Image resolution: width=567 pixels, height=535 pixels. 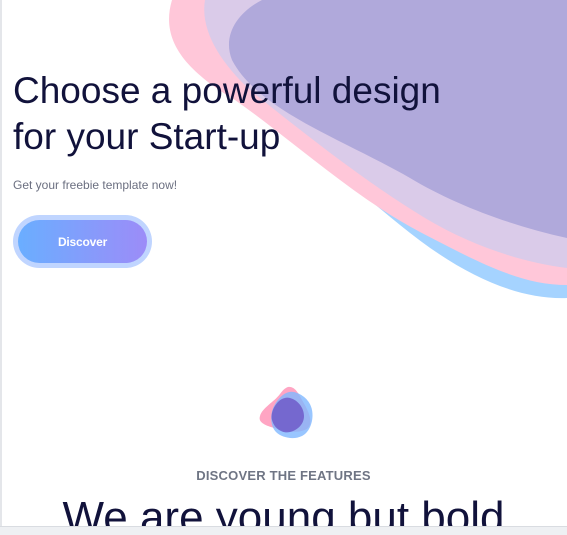 I want to click on viewport-left-edge, so click(x=1, y=267).